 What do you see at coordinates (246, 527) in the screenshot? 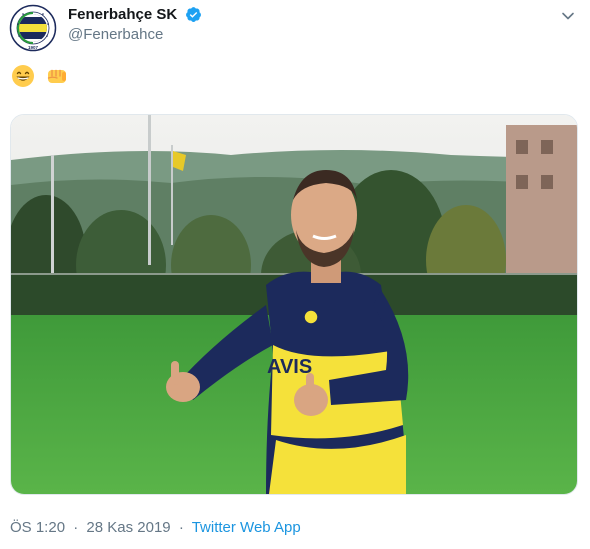
I see `tweet-source-link: Twitter Web App` at bounding box center [246, 527].